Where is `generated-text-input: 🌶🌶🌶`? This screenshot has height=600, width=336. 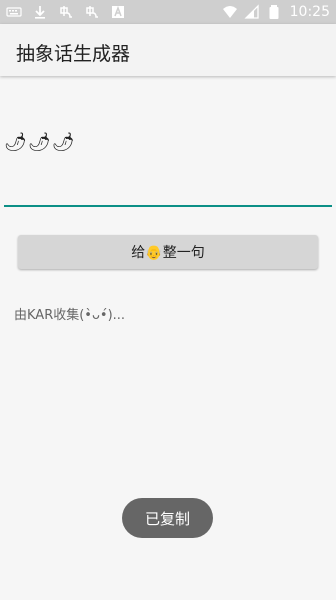 generated-text-input: 🌶🌶🌶 is located at coordinates (40, 142).